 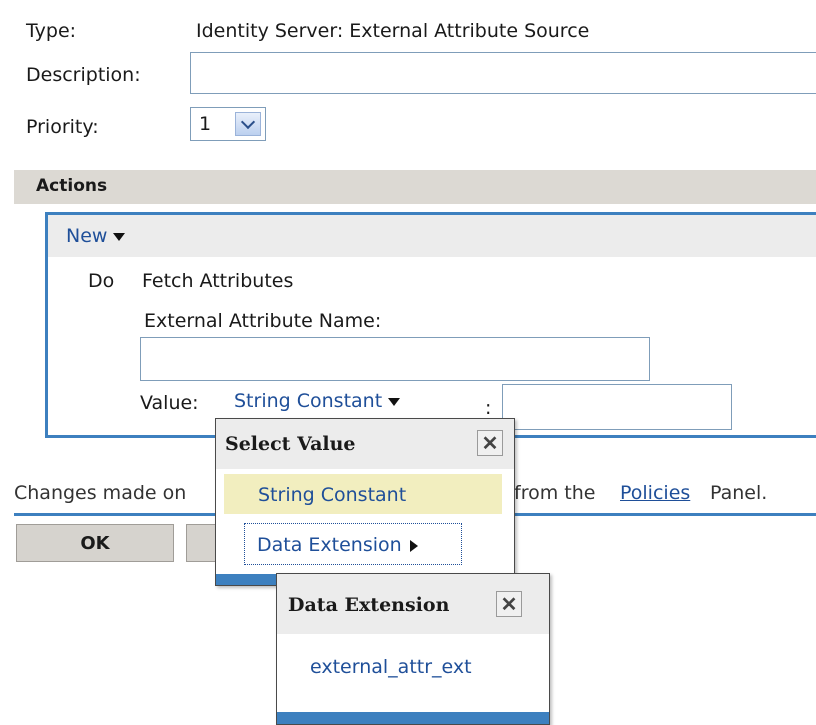 I want to click on priority-select: 1, so click(x=228, y=124).